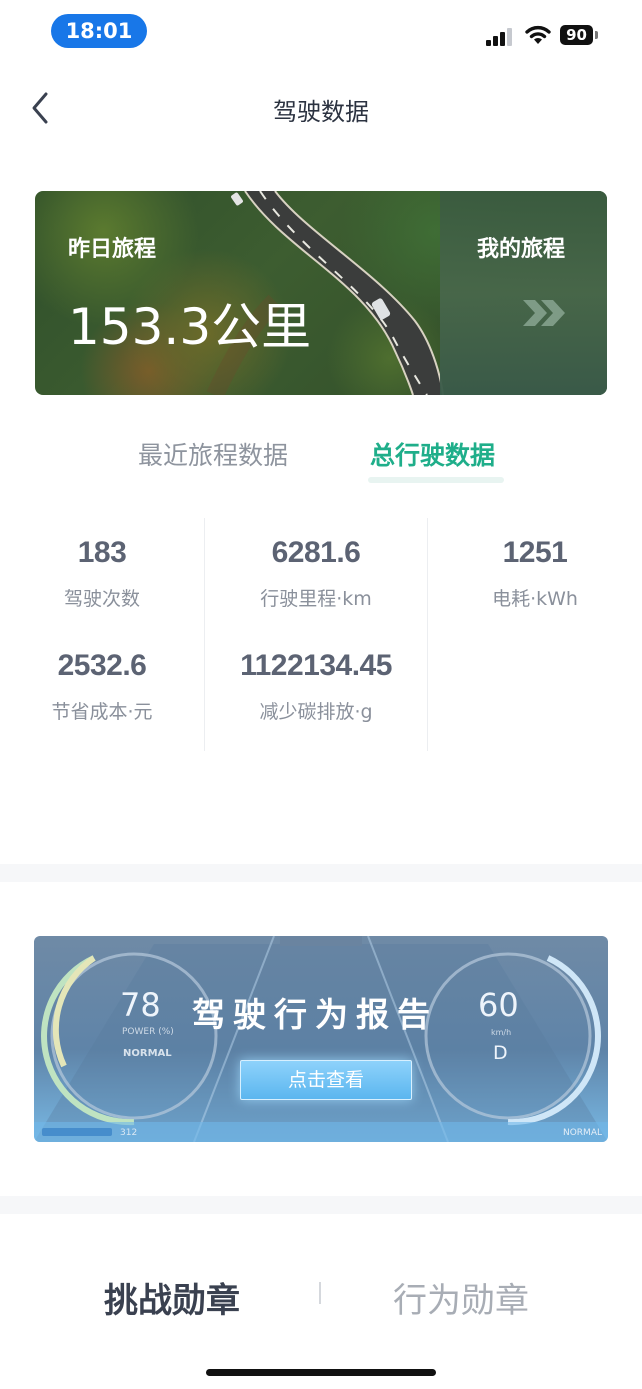  Describe the element at coordinates (538, 34) in the screenshot. I see `wifi-icon` at that location.